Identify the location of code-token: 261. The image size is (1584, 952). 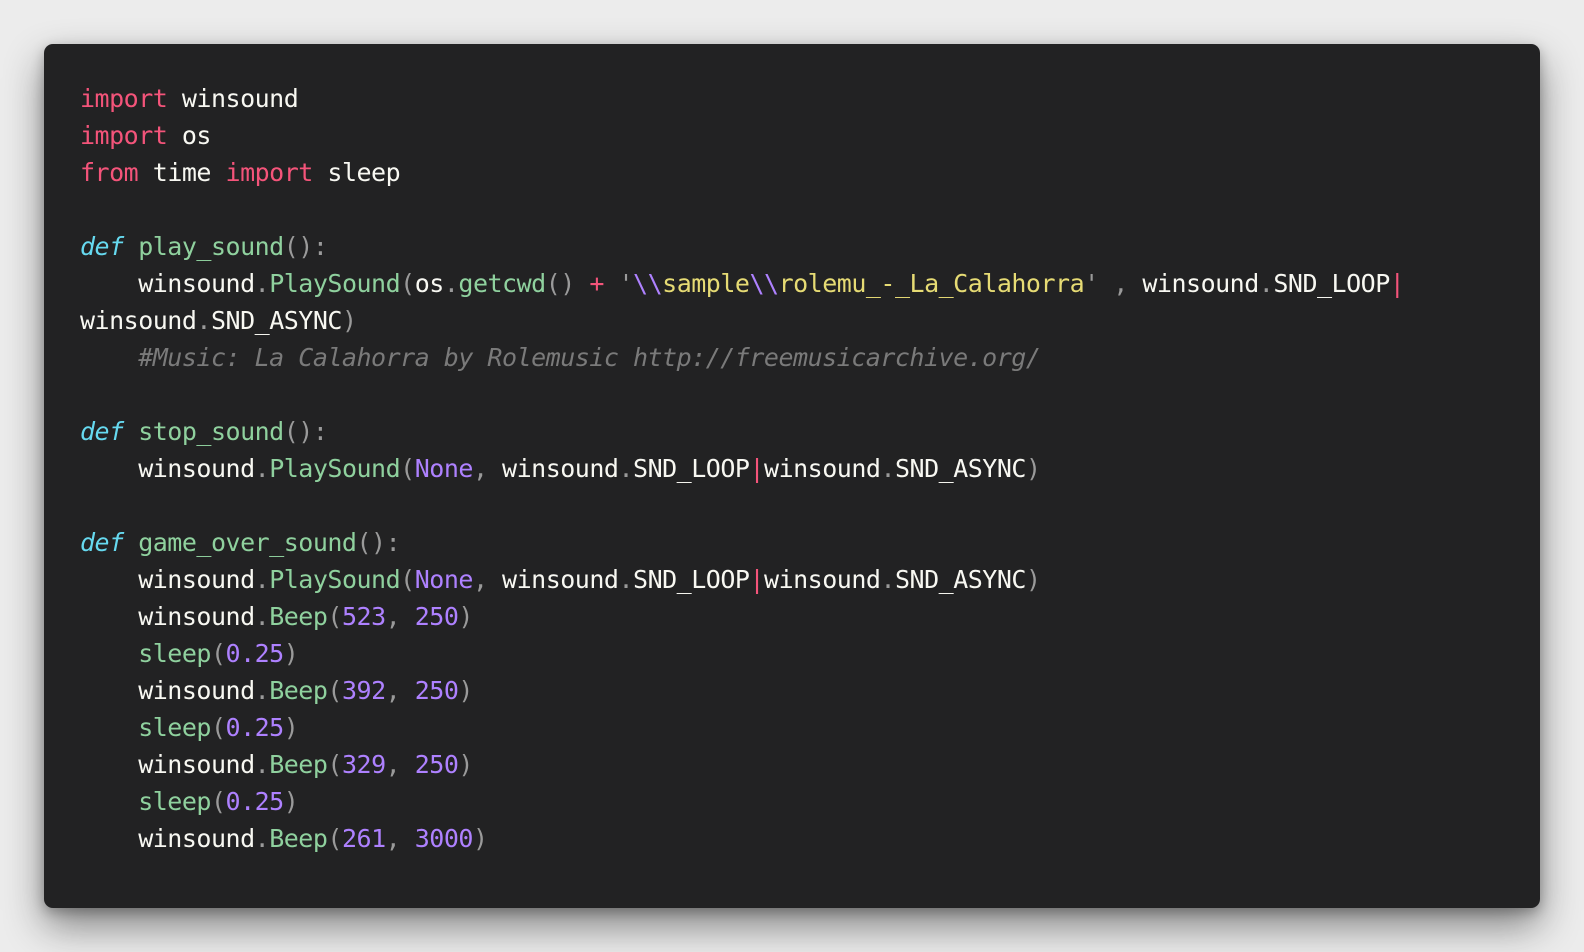
(363, 838).